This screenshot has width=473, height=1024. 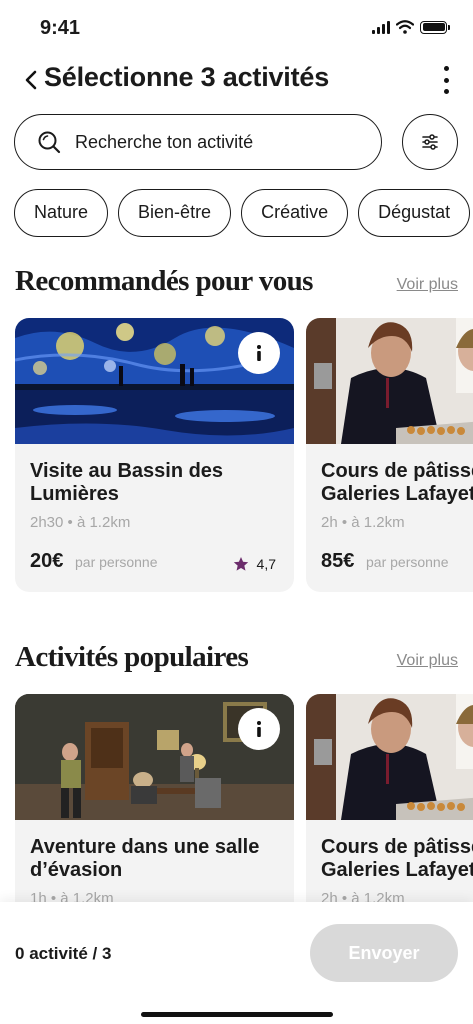 I want to click on activity-title: Visite au Bassin des Lumières, so click(x=127, y=482).